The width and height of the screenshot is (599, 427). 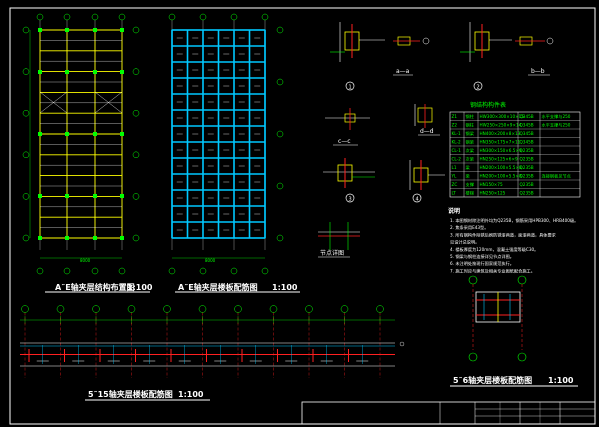 I want to click on notes-line: 1. 本图钢材除注明外均为Q235B，钢筋采用HPB300、HRB400级。, so click(x=514, y=220).